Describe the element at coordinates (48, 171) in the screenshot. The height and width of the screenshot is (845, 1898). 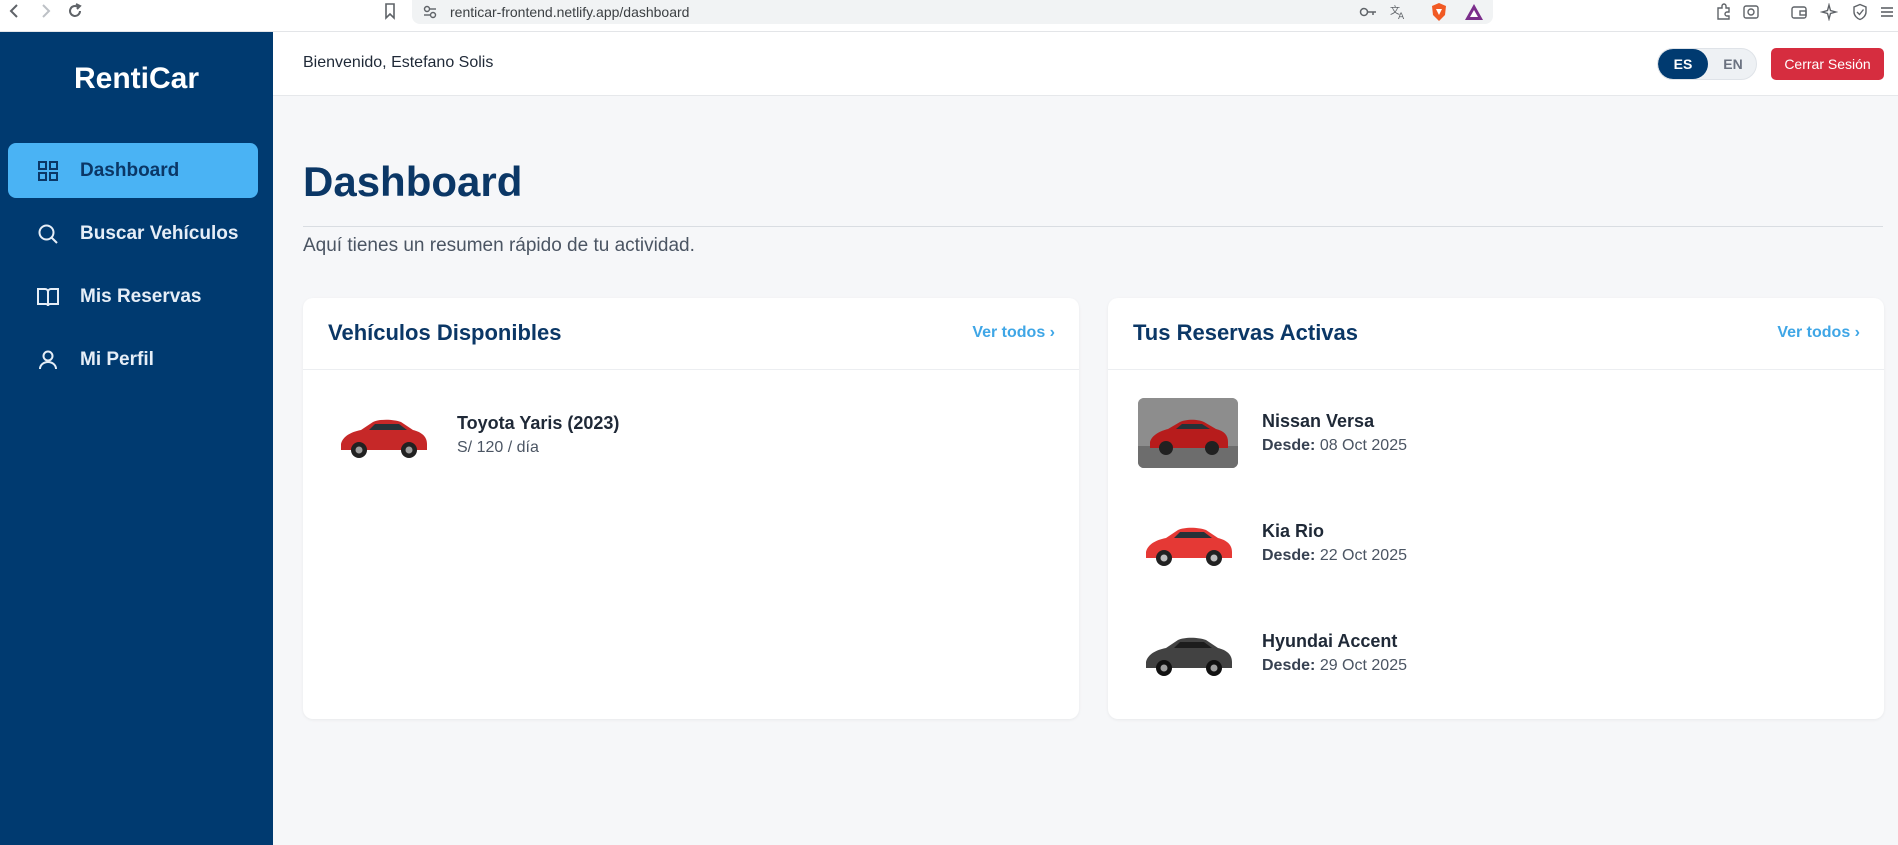
I see `grid-icon` at that location.